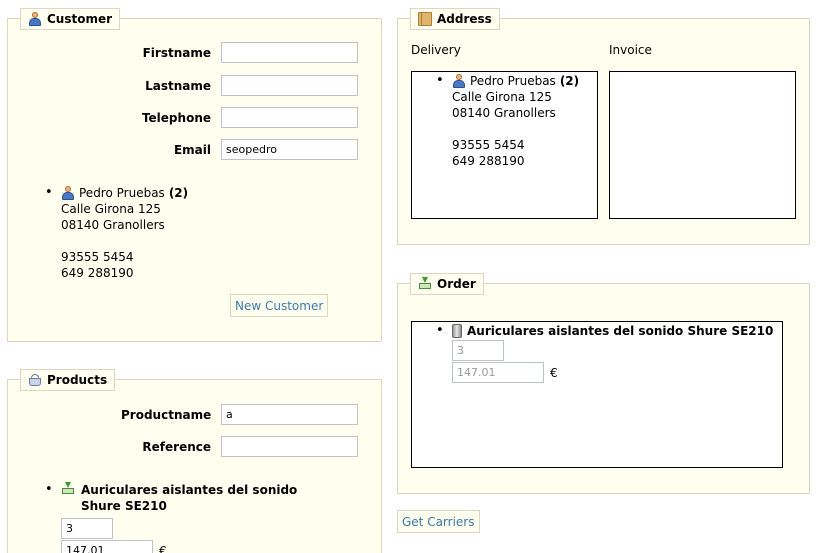 The width and height of the screenshot is (817, 553). I want to click on address-legend: Address, so click(455, 19).